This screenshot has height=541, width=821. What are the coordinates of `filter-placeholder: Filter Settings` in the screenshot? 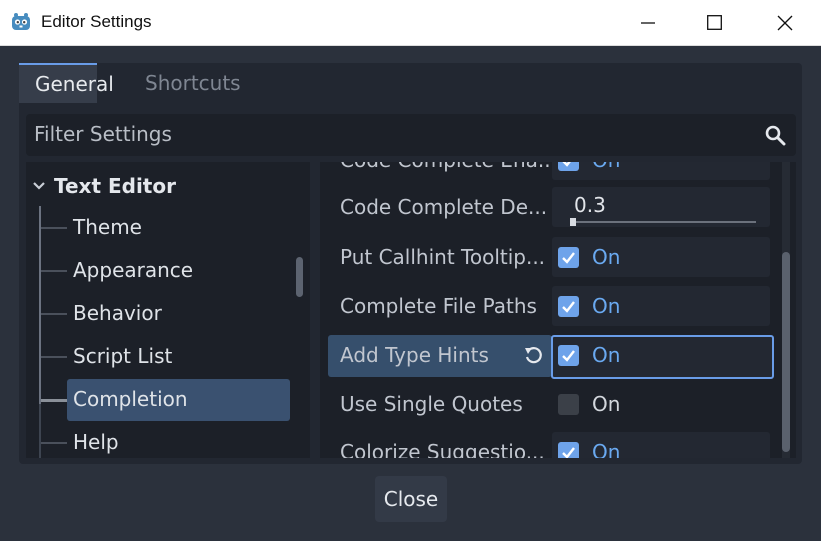 It's located at (103, 134).